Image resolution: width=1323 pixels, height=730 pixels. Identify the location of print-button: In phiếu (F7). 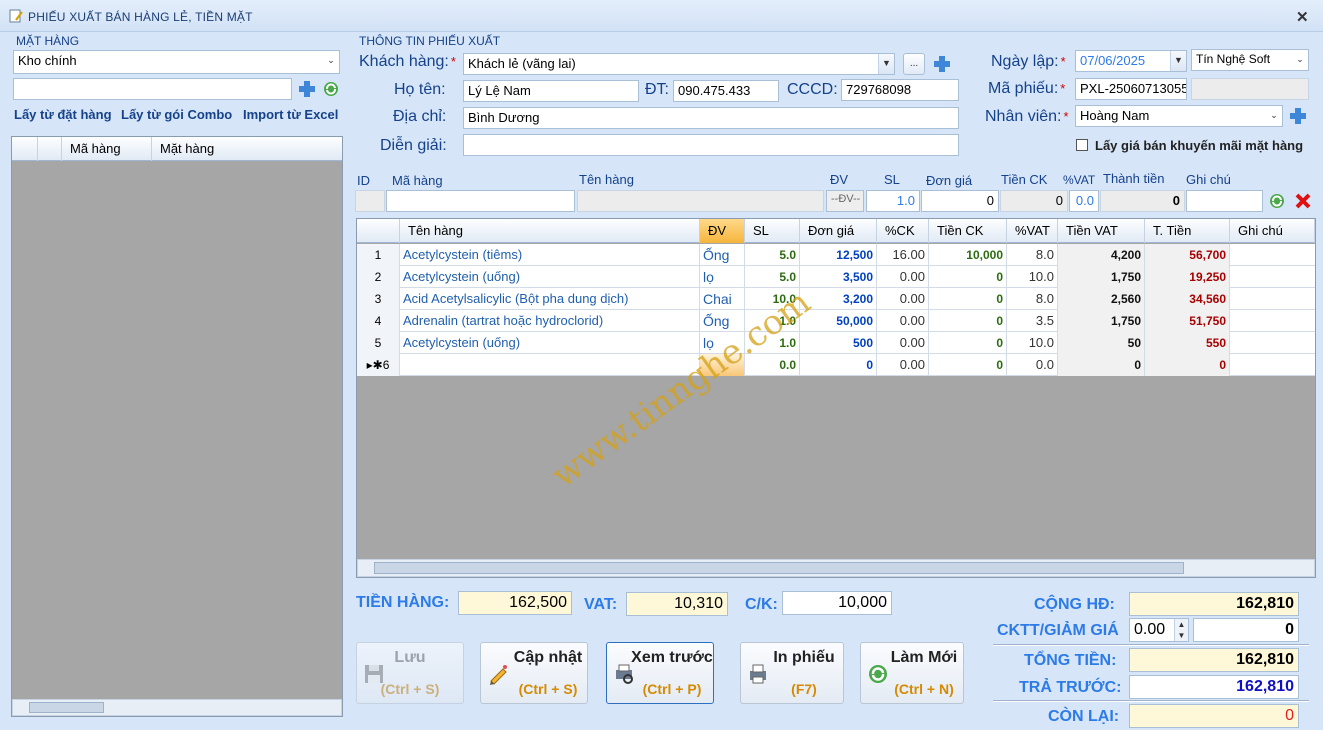
(792, 673).